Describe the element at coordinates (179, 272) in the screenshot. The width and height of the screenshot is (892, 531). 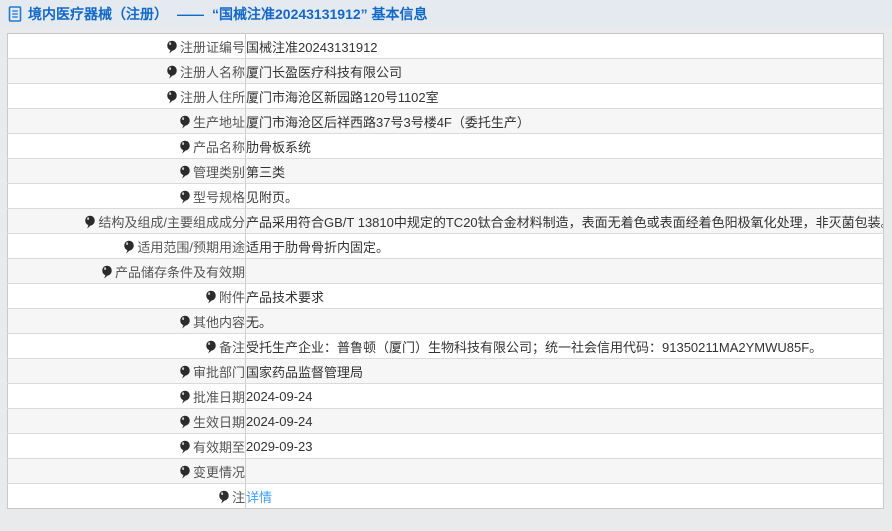
I see `row-label-text: 产品储存条件及有效期` at that location.